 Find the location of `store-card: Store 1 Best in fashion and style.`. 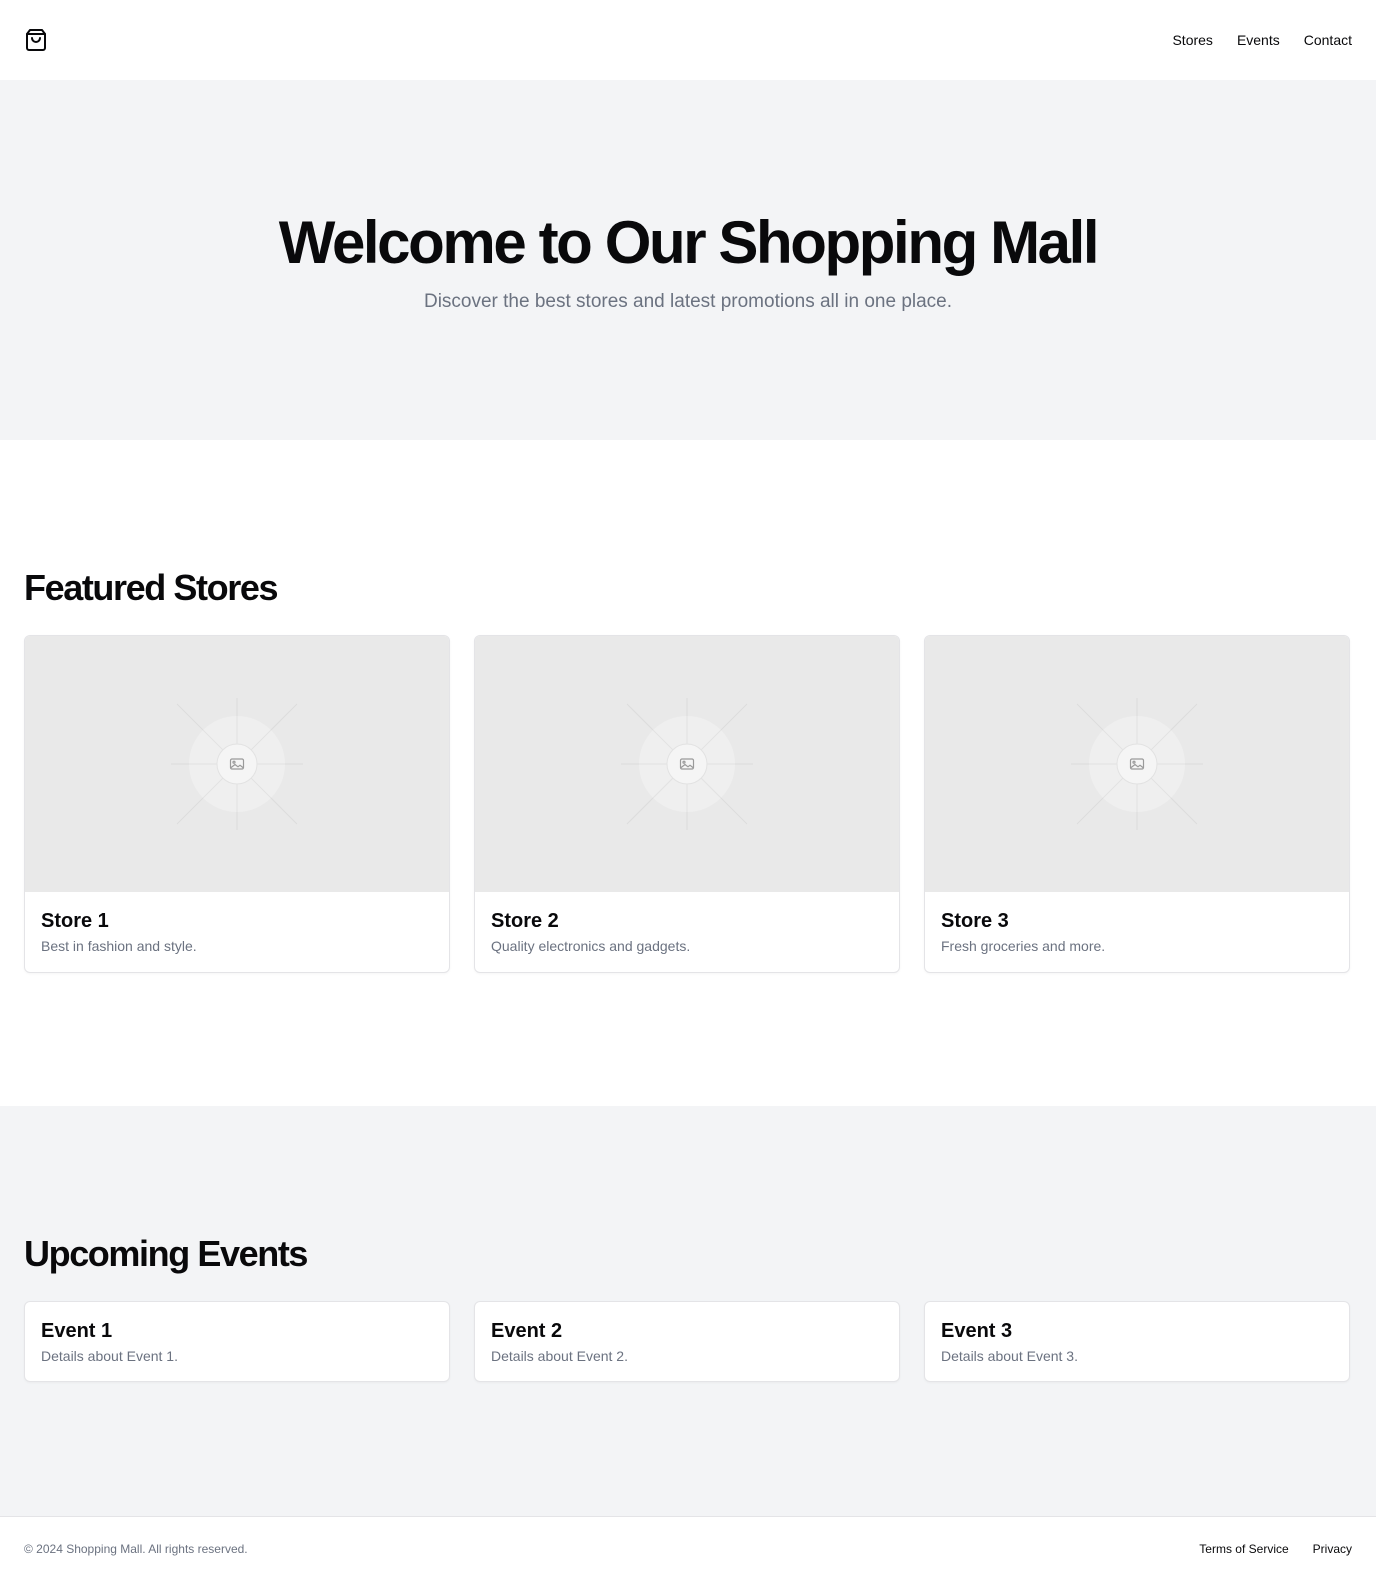

store-card: Store 1 Best in fashion and style. is located at coordinates (237, 804).